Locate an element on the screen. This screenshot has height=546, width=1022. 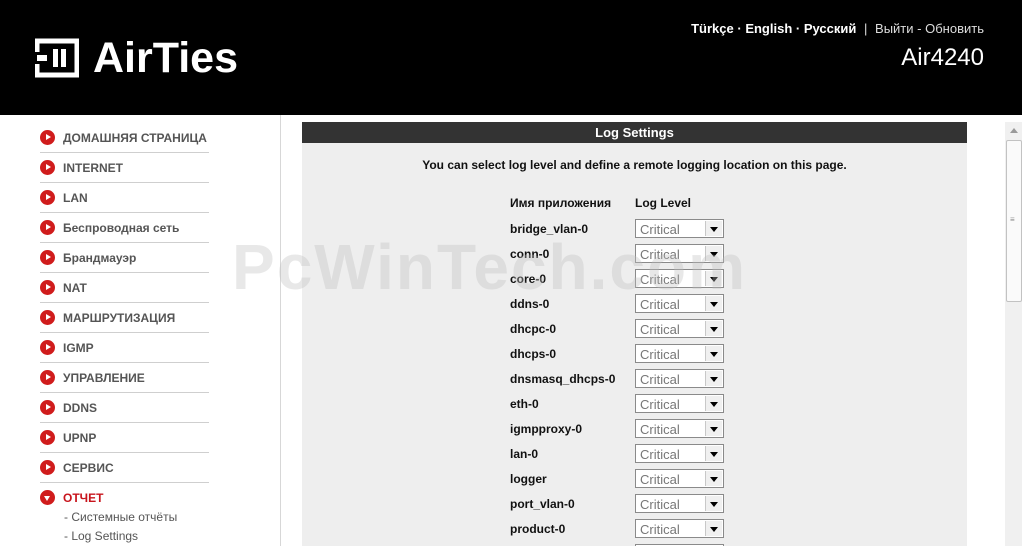
airties-logo: AirTies is located at coordinates (136, 58).